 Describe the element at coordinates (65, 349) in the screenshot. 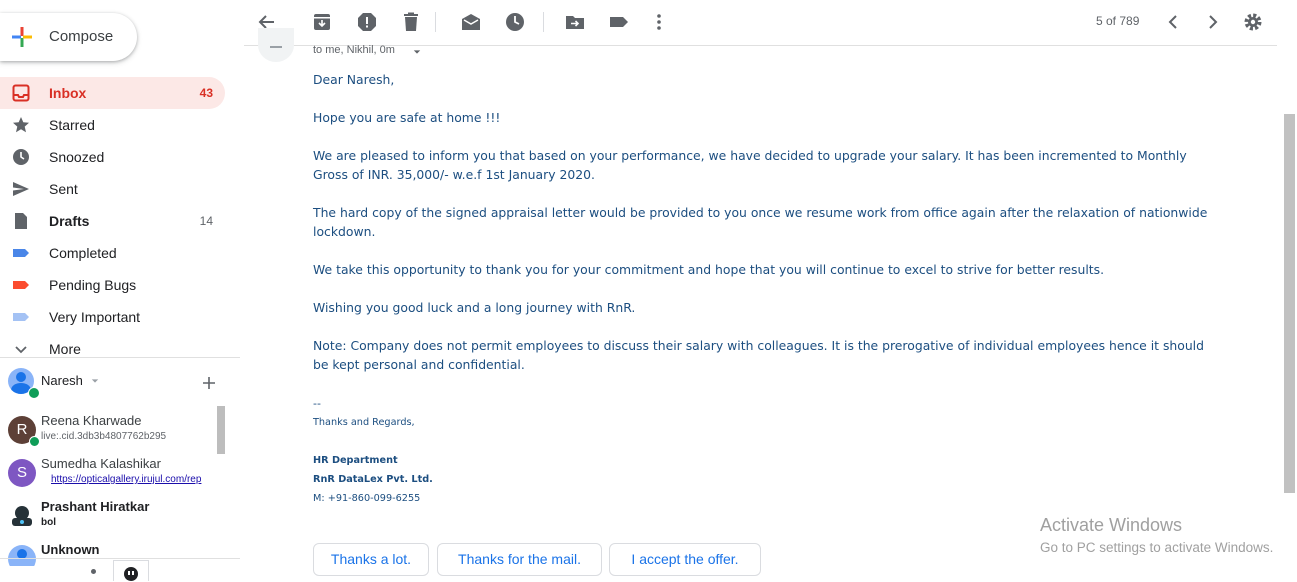

I see `sidebar-item-label: More` at that location.